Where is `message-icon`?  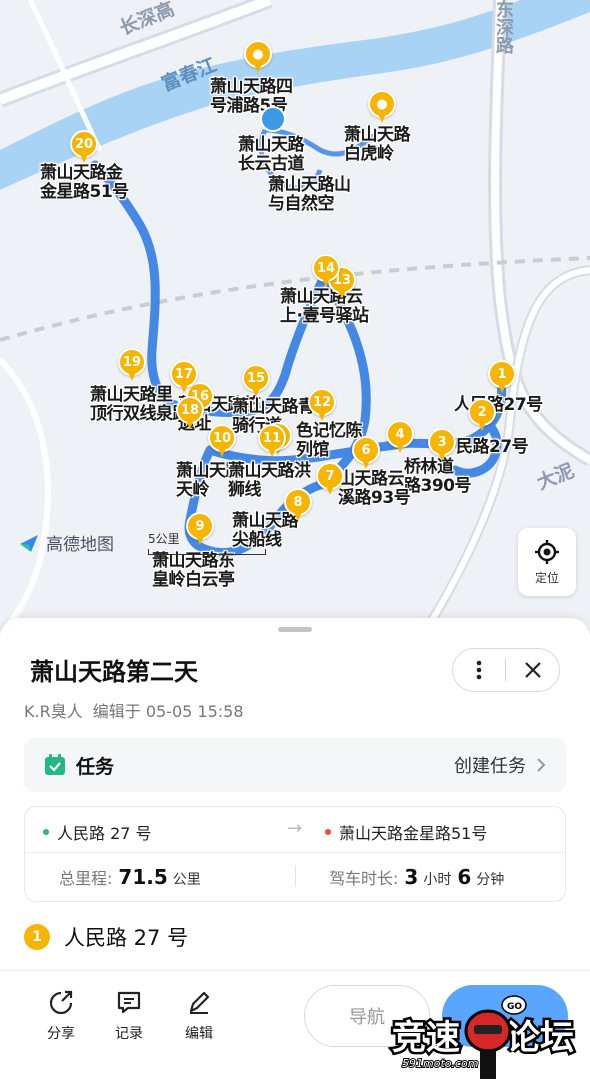 message-icon is located at coordinates (129, 1002).